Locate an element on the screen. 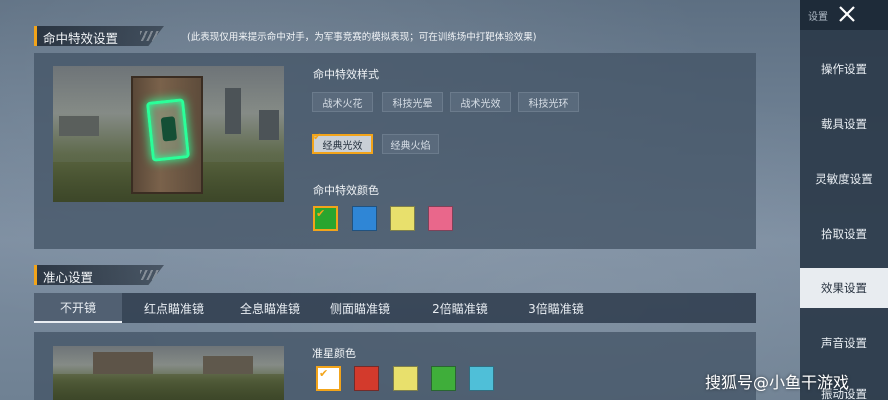  hit-effect-section-header: 命中特效设置 is located at coordinates (99, 36).